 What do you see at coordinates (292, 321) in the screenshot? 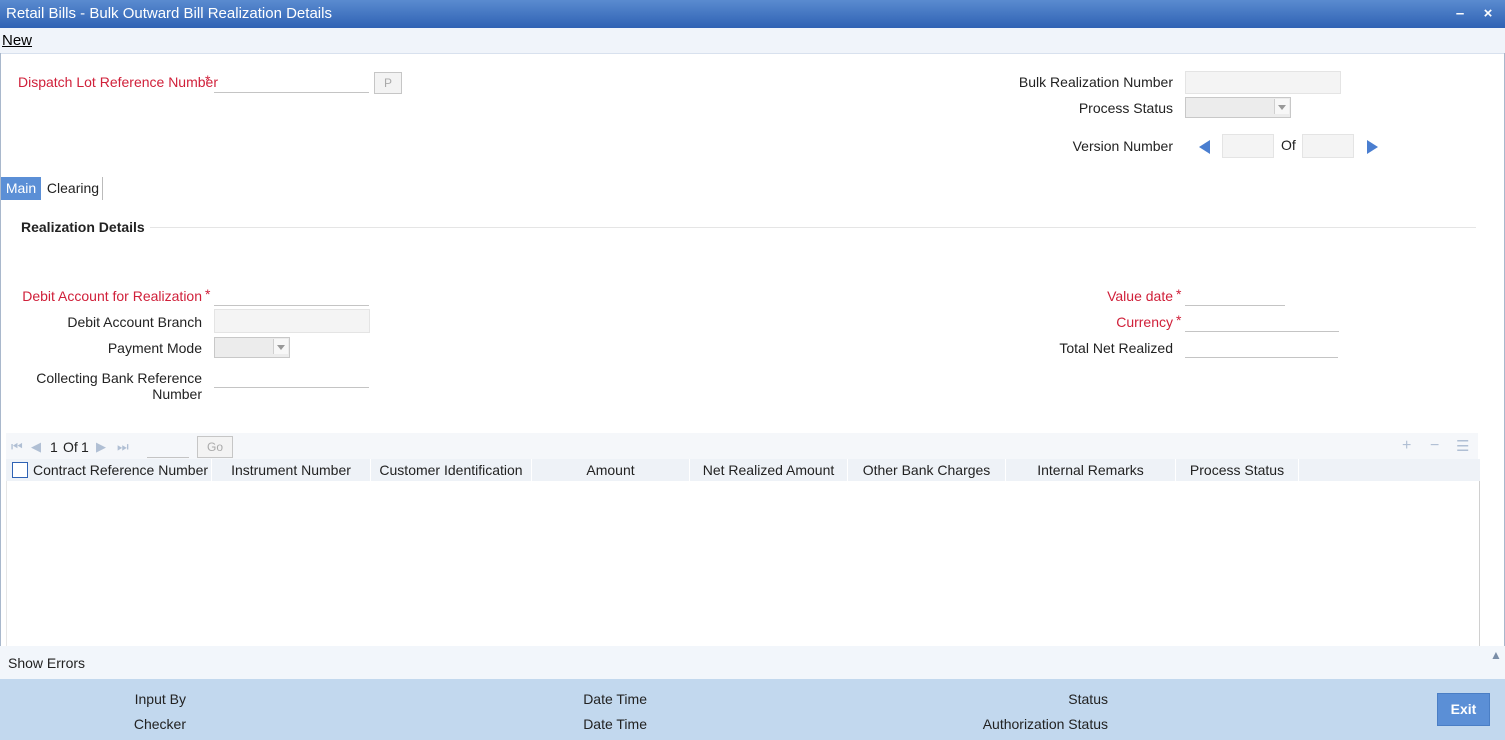
I see `debit-branch-field` at bounding box center [292, 321].